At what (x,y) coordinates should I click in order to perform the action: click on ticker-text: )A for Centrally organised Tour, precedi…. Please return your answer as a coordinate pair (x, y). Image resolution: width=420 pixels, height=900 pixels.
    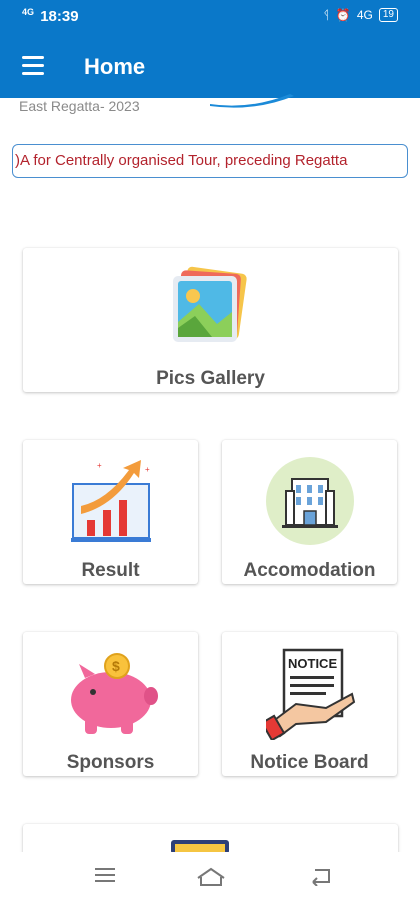
    Looking at the image, I should click on (181, 160).